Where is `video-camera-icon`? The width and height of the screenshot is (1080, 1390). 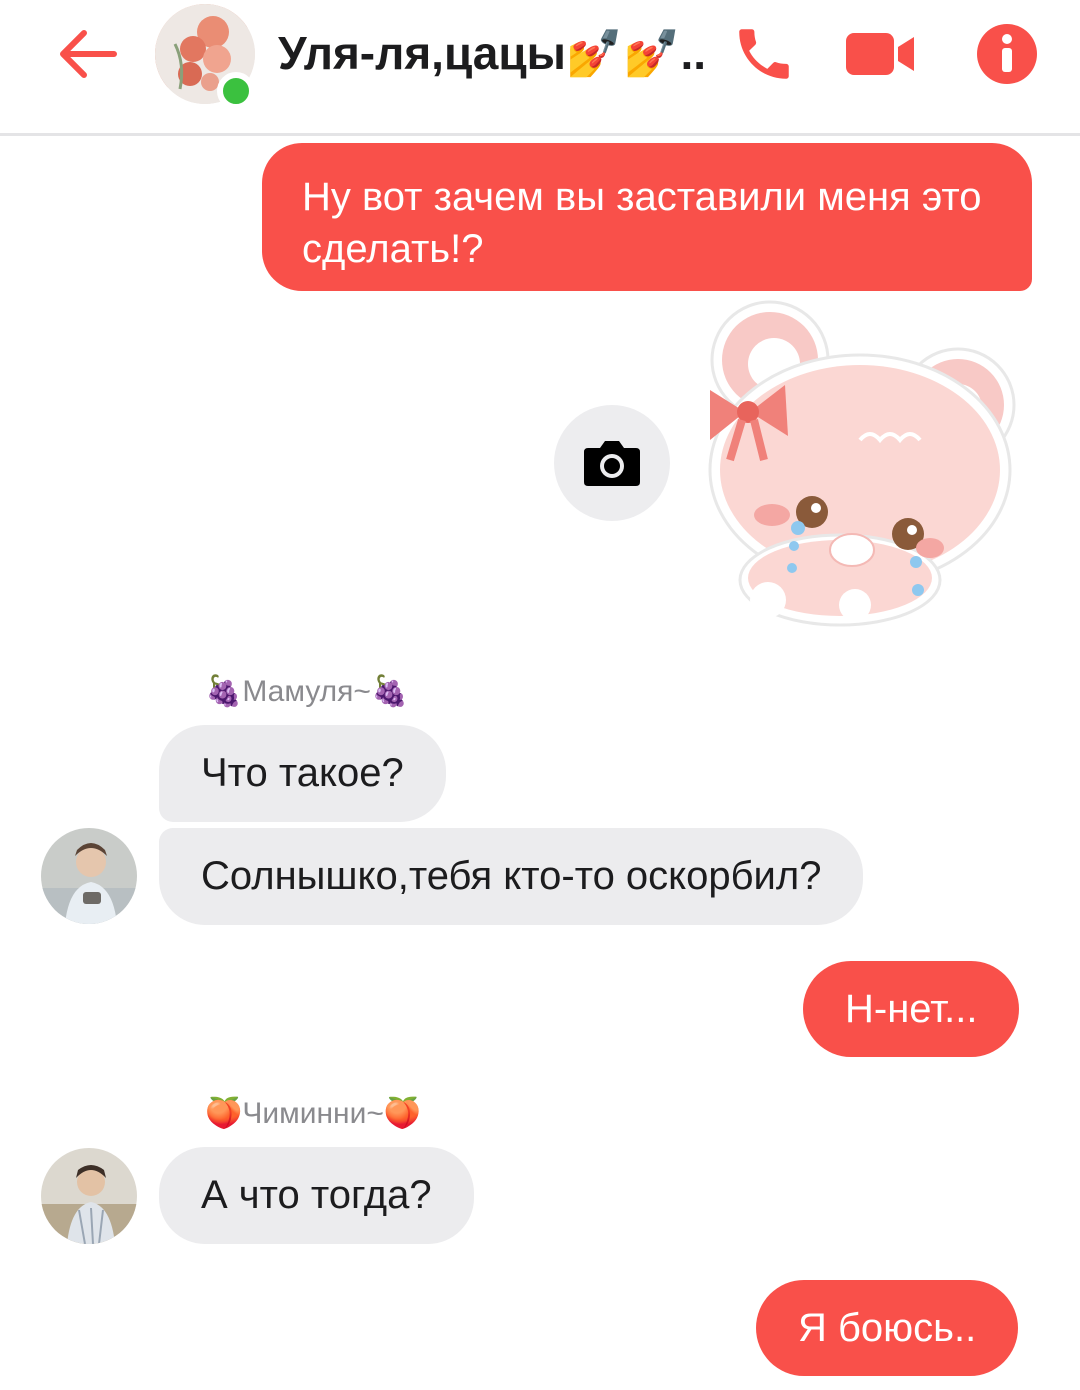
video-camera-icon is located at coordinates (880, 54).